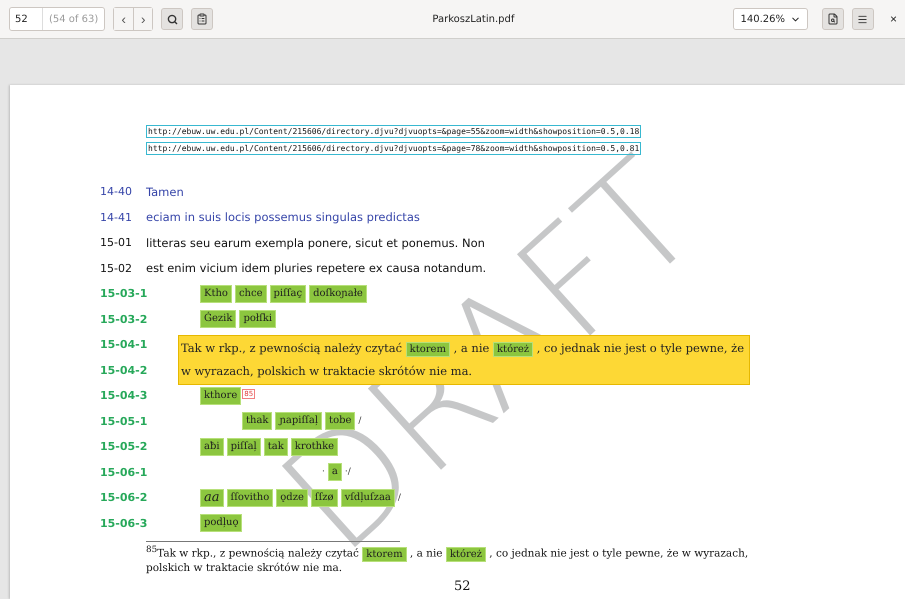  Describe the element at coordinates (116, 191) in the screenshot. I see `line-number: 14-40` at that location.